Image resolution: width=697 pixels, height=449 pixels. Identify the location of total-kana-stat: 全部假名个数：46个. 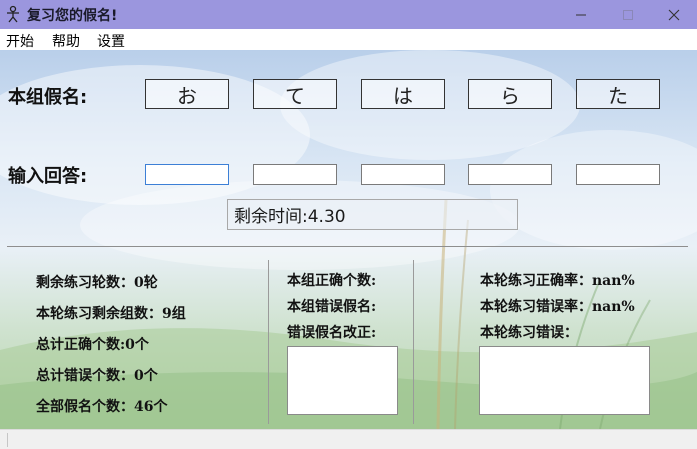
(102, 407).